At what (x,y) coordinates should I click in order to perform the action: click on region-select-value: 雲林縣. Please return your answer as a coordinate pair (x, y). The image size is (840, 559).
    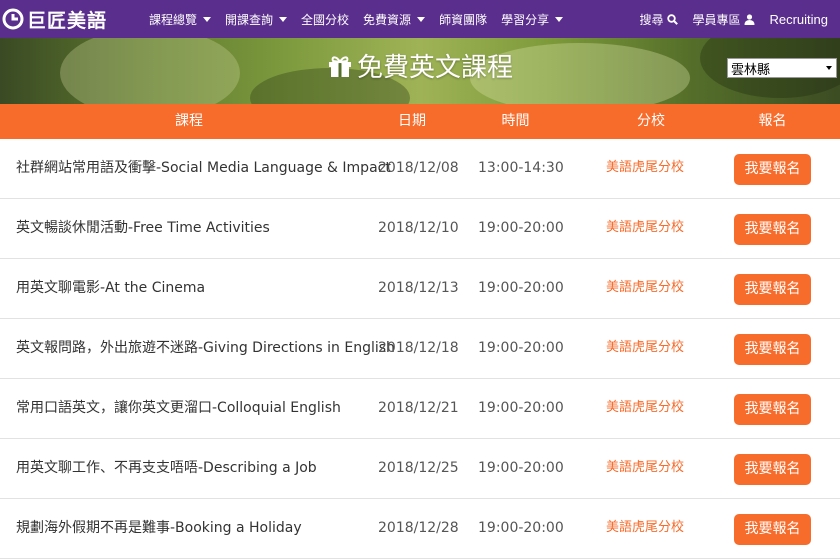
    Looking at the image, I should click on (751, 70).